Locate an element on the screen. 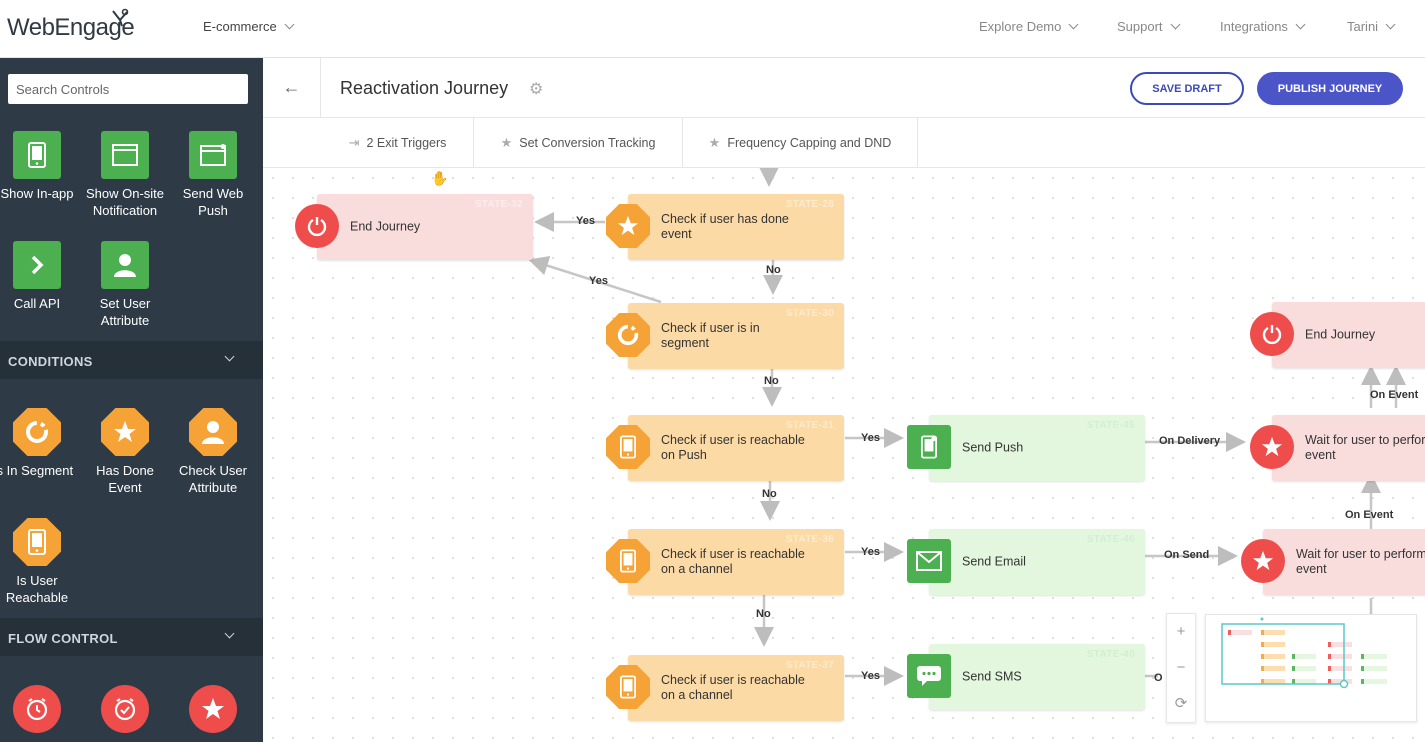  control-call-api: Call API is located at coordinates (40, 276).